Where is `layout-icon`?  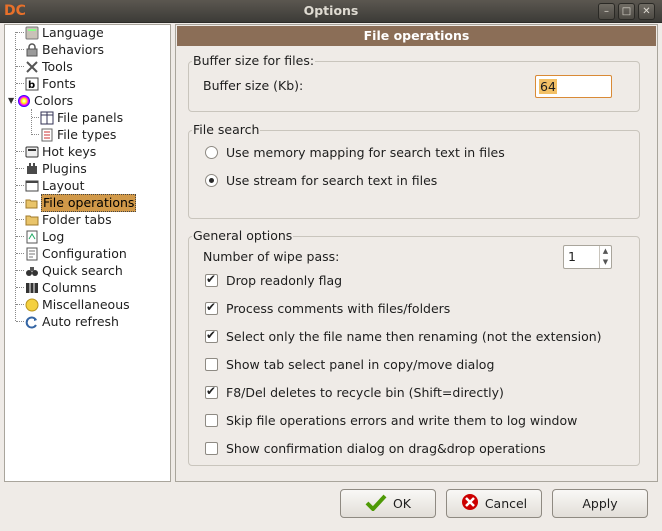
layout-icon is located at coordinates (32, 186).